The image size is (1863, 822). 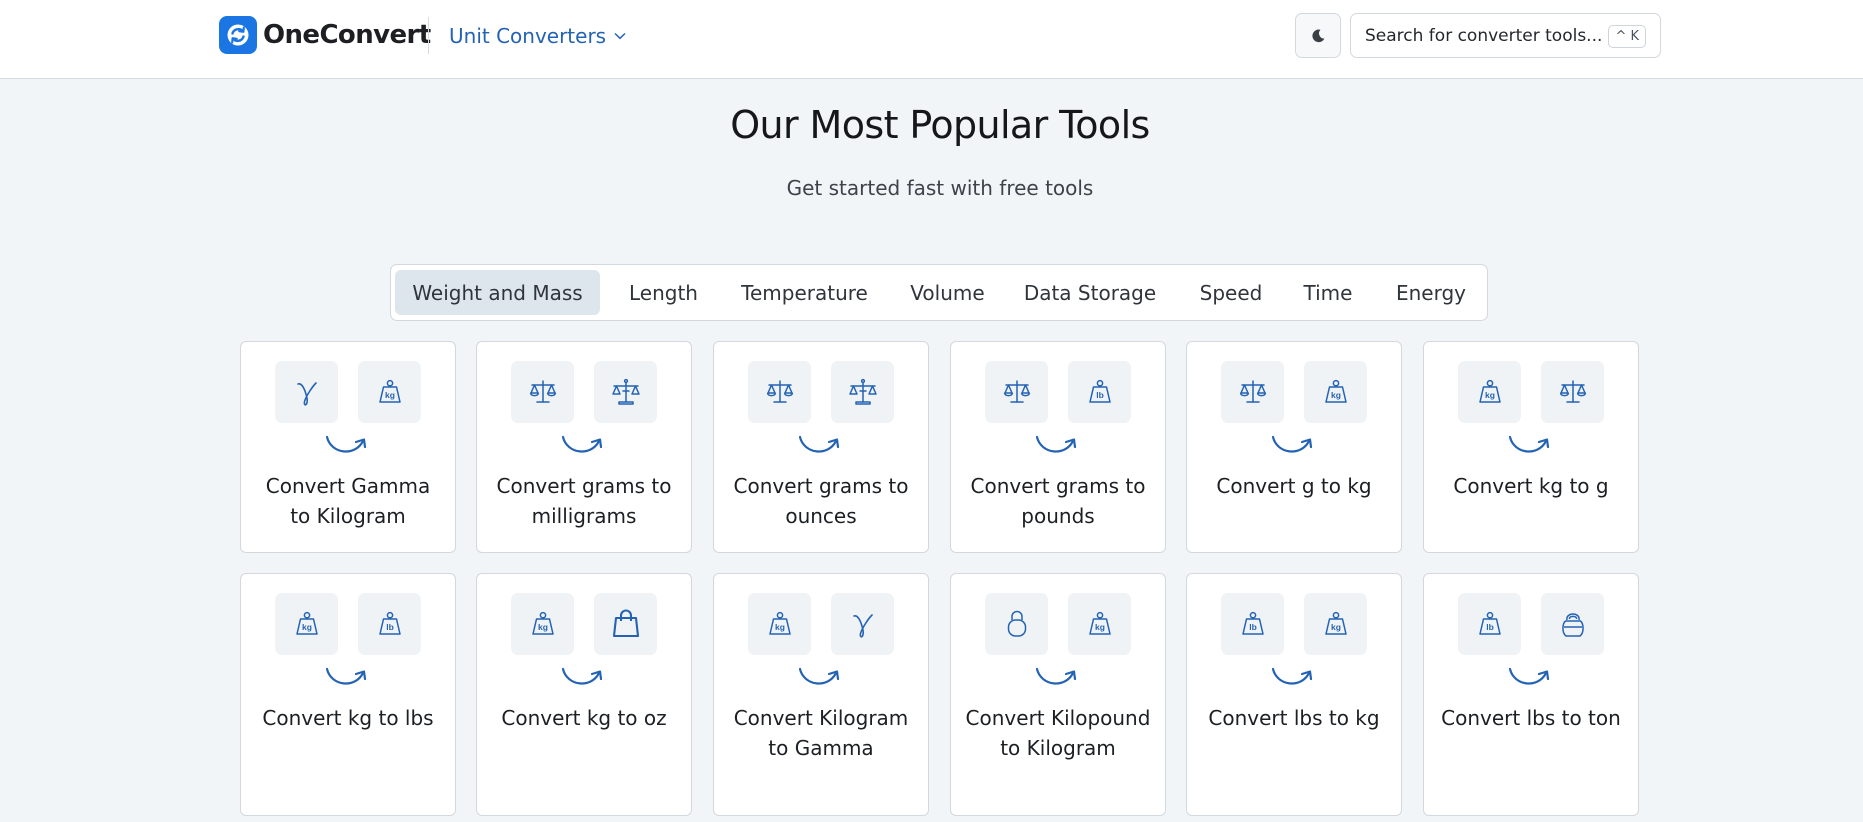 I want to click on page-subtitle: Get started fast with free tools, so click(x=940, y=188).